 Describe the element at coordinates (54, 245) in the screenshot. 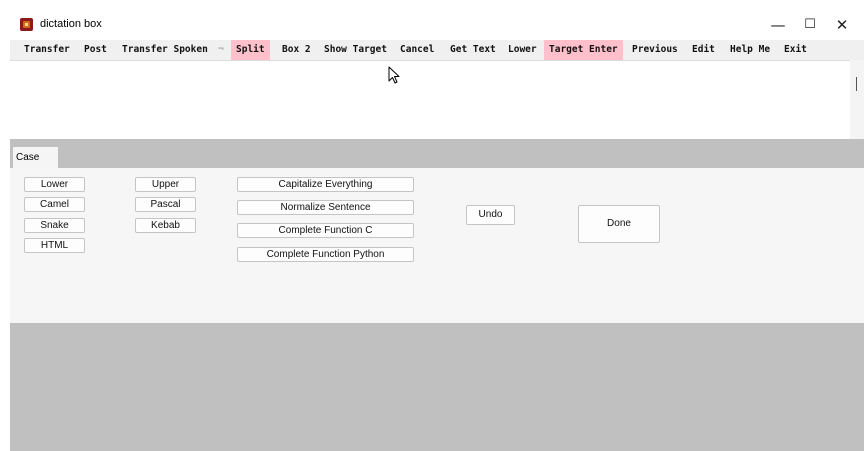

I see `html-button: HTML` at that location.